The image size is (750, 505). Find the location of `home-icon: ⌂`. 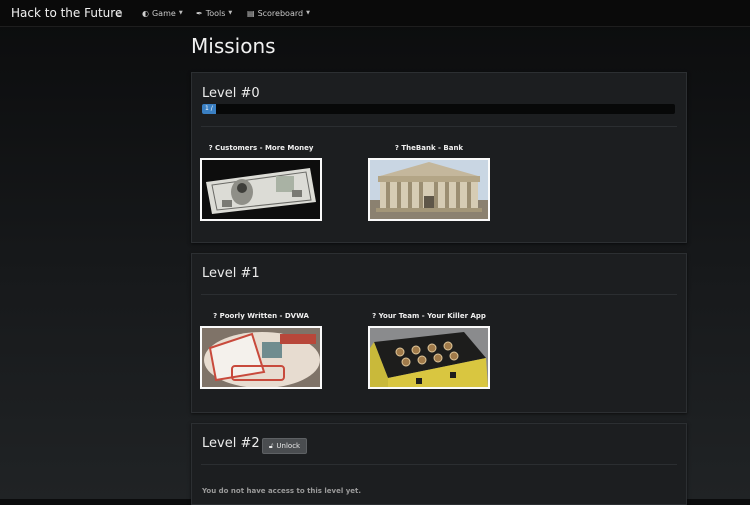

home-icon: ⌂ is located at coordinates (120, 13).